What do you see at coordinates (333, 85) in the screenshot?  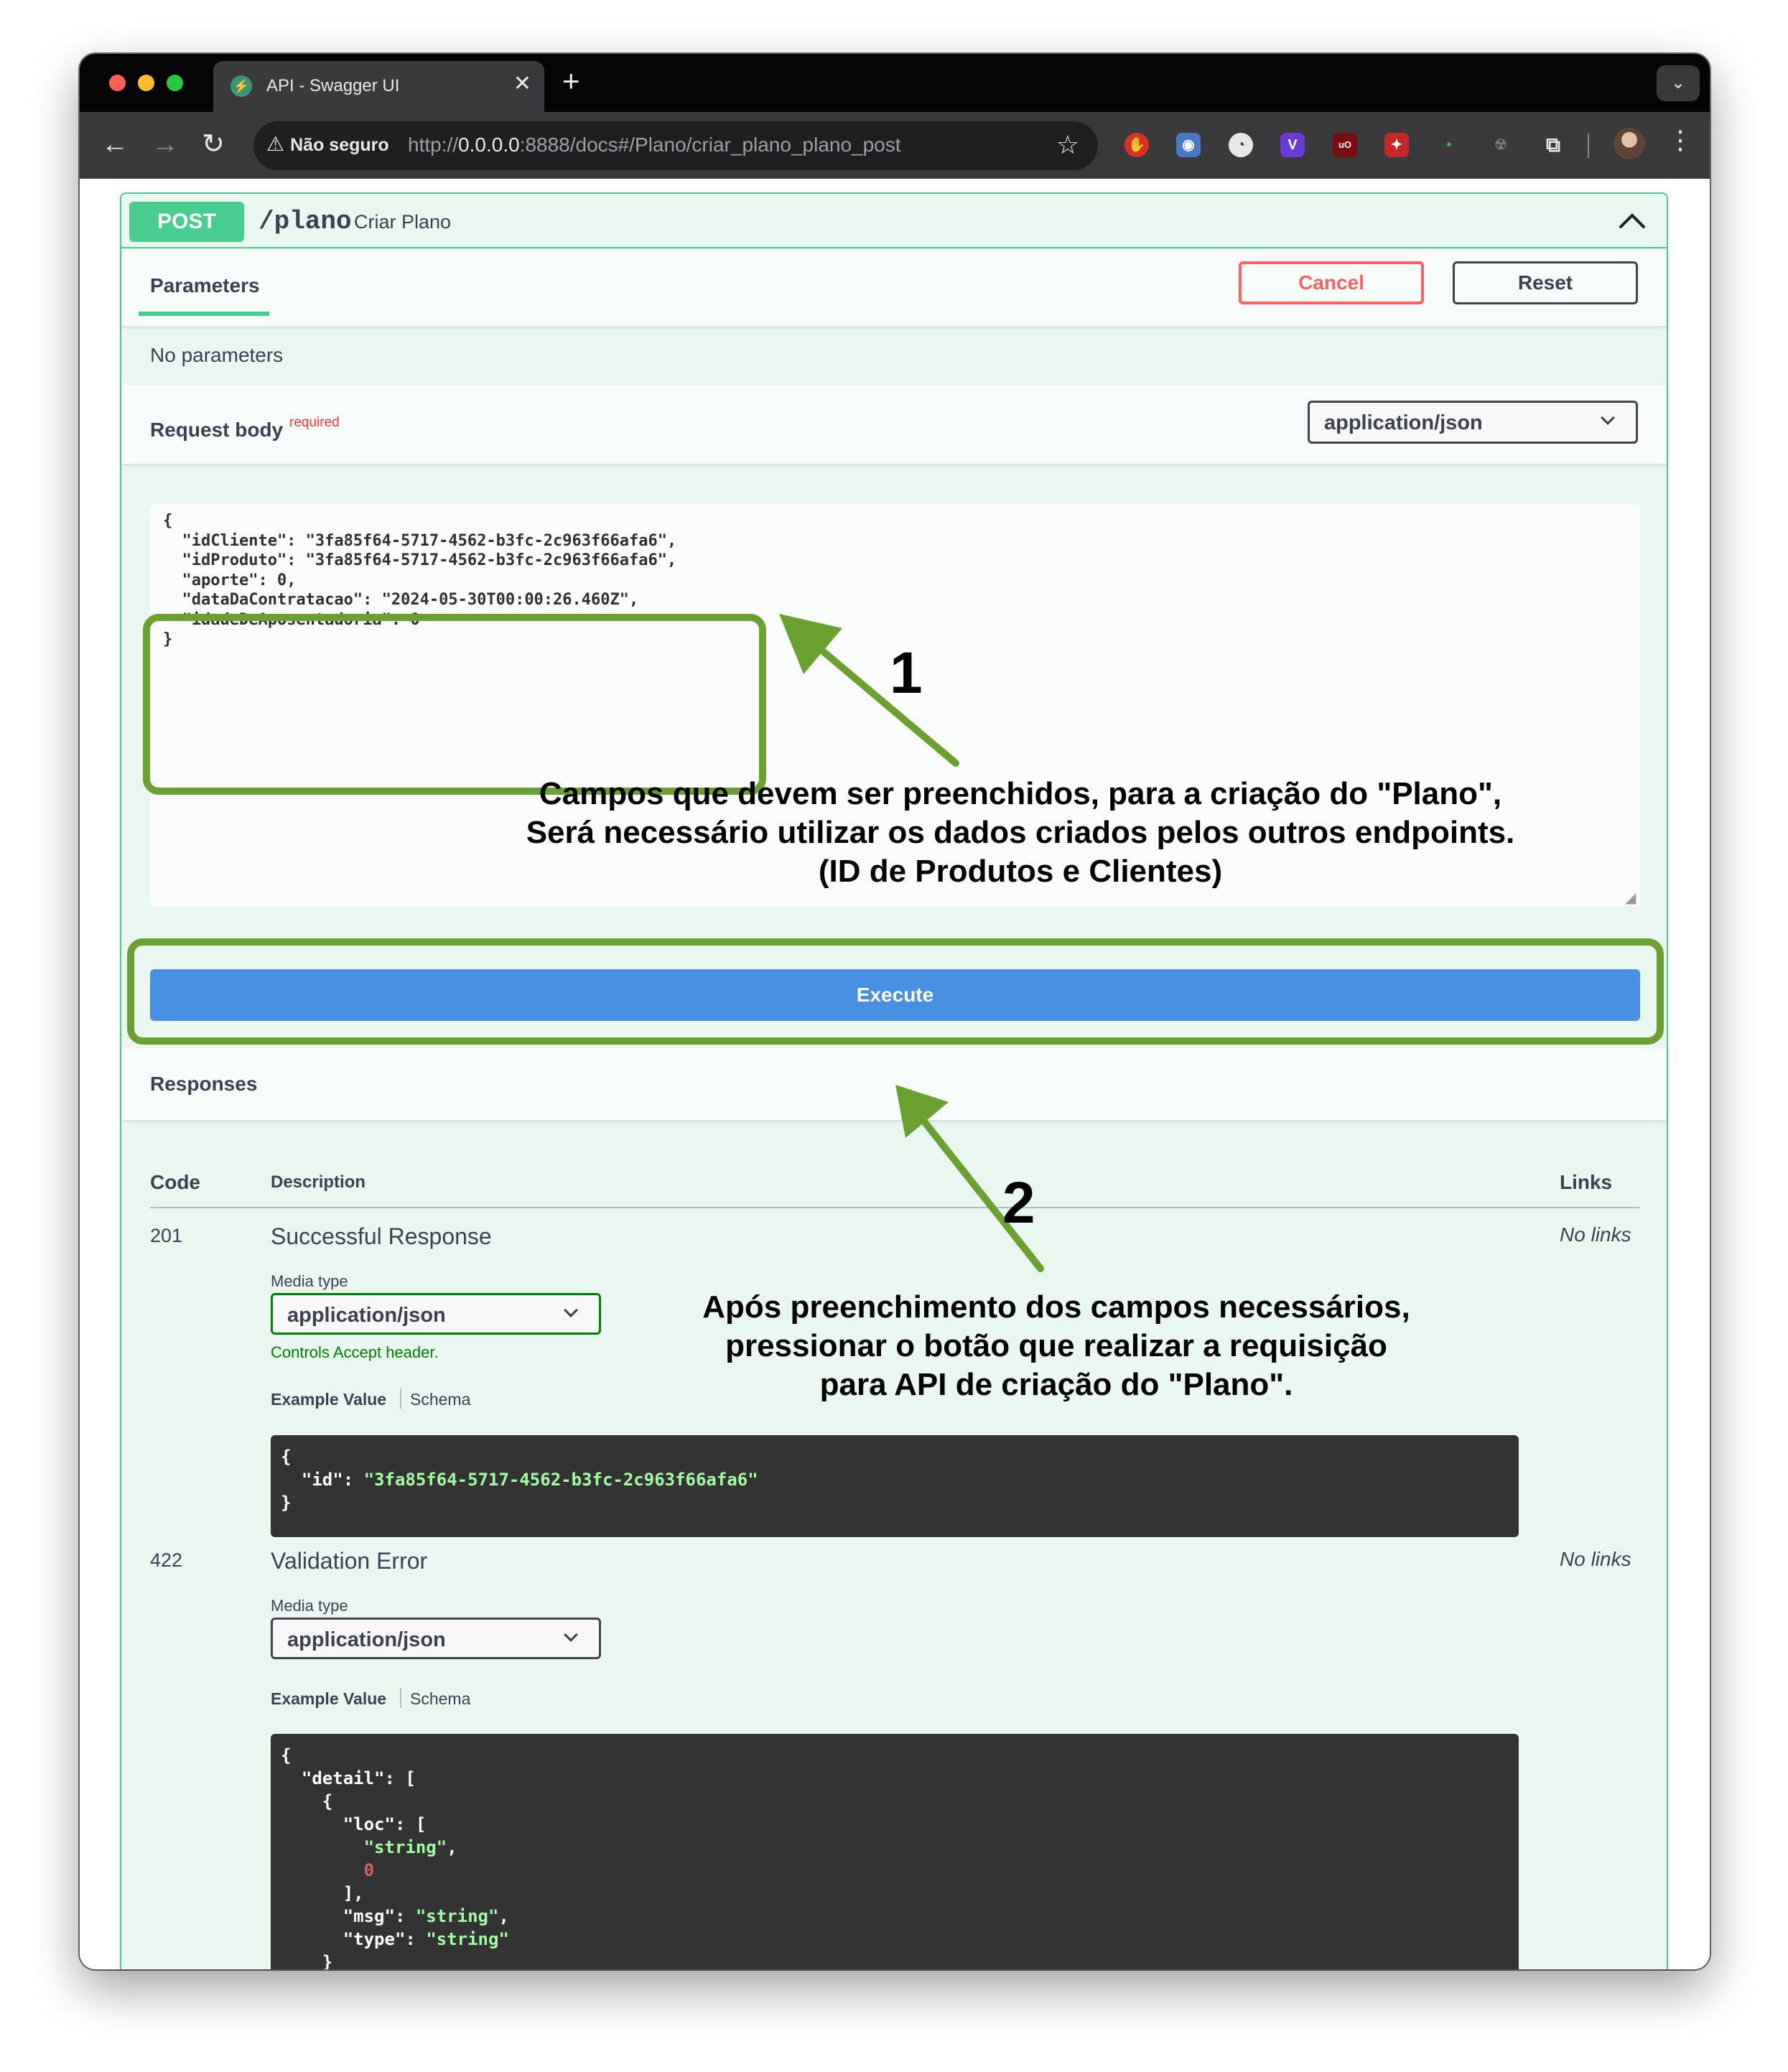 I see `tab-title: API - Swagger UI` at bounding box center [333, 85].